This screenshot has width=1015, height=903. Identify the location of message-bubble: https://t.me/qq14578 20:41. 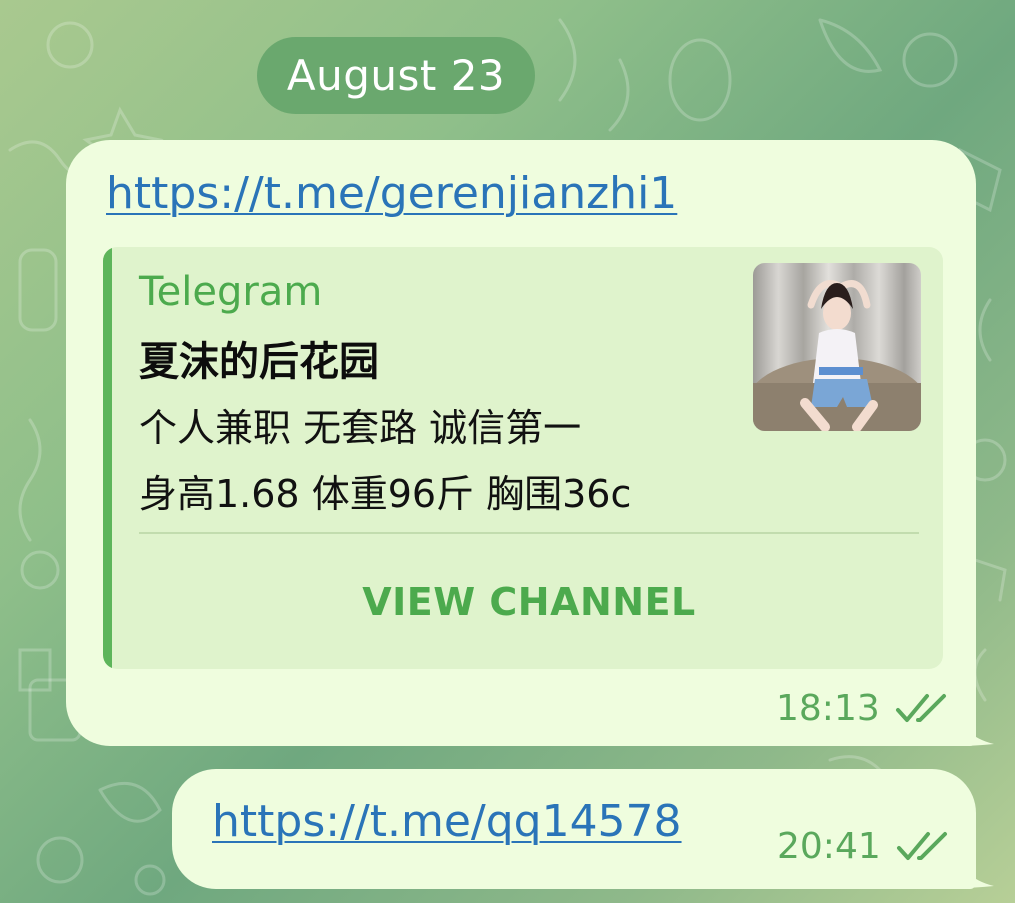
(574, 829).